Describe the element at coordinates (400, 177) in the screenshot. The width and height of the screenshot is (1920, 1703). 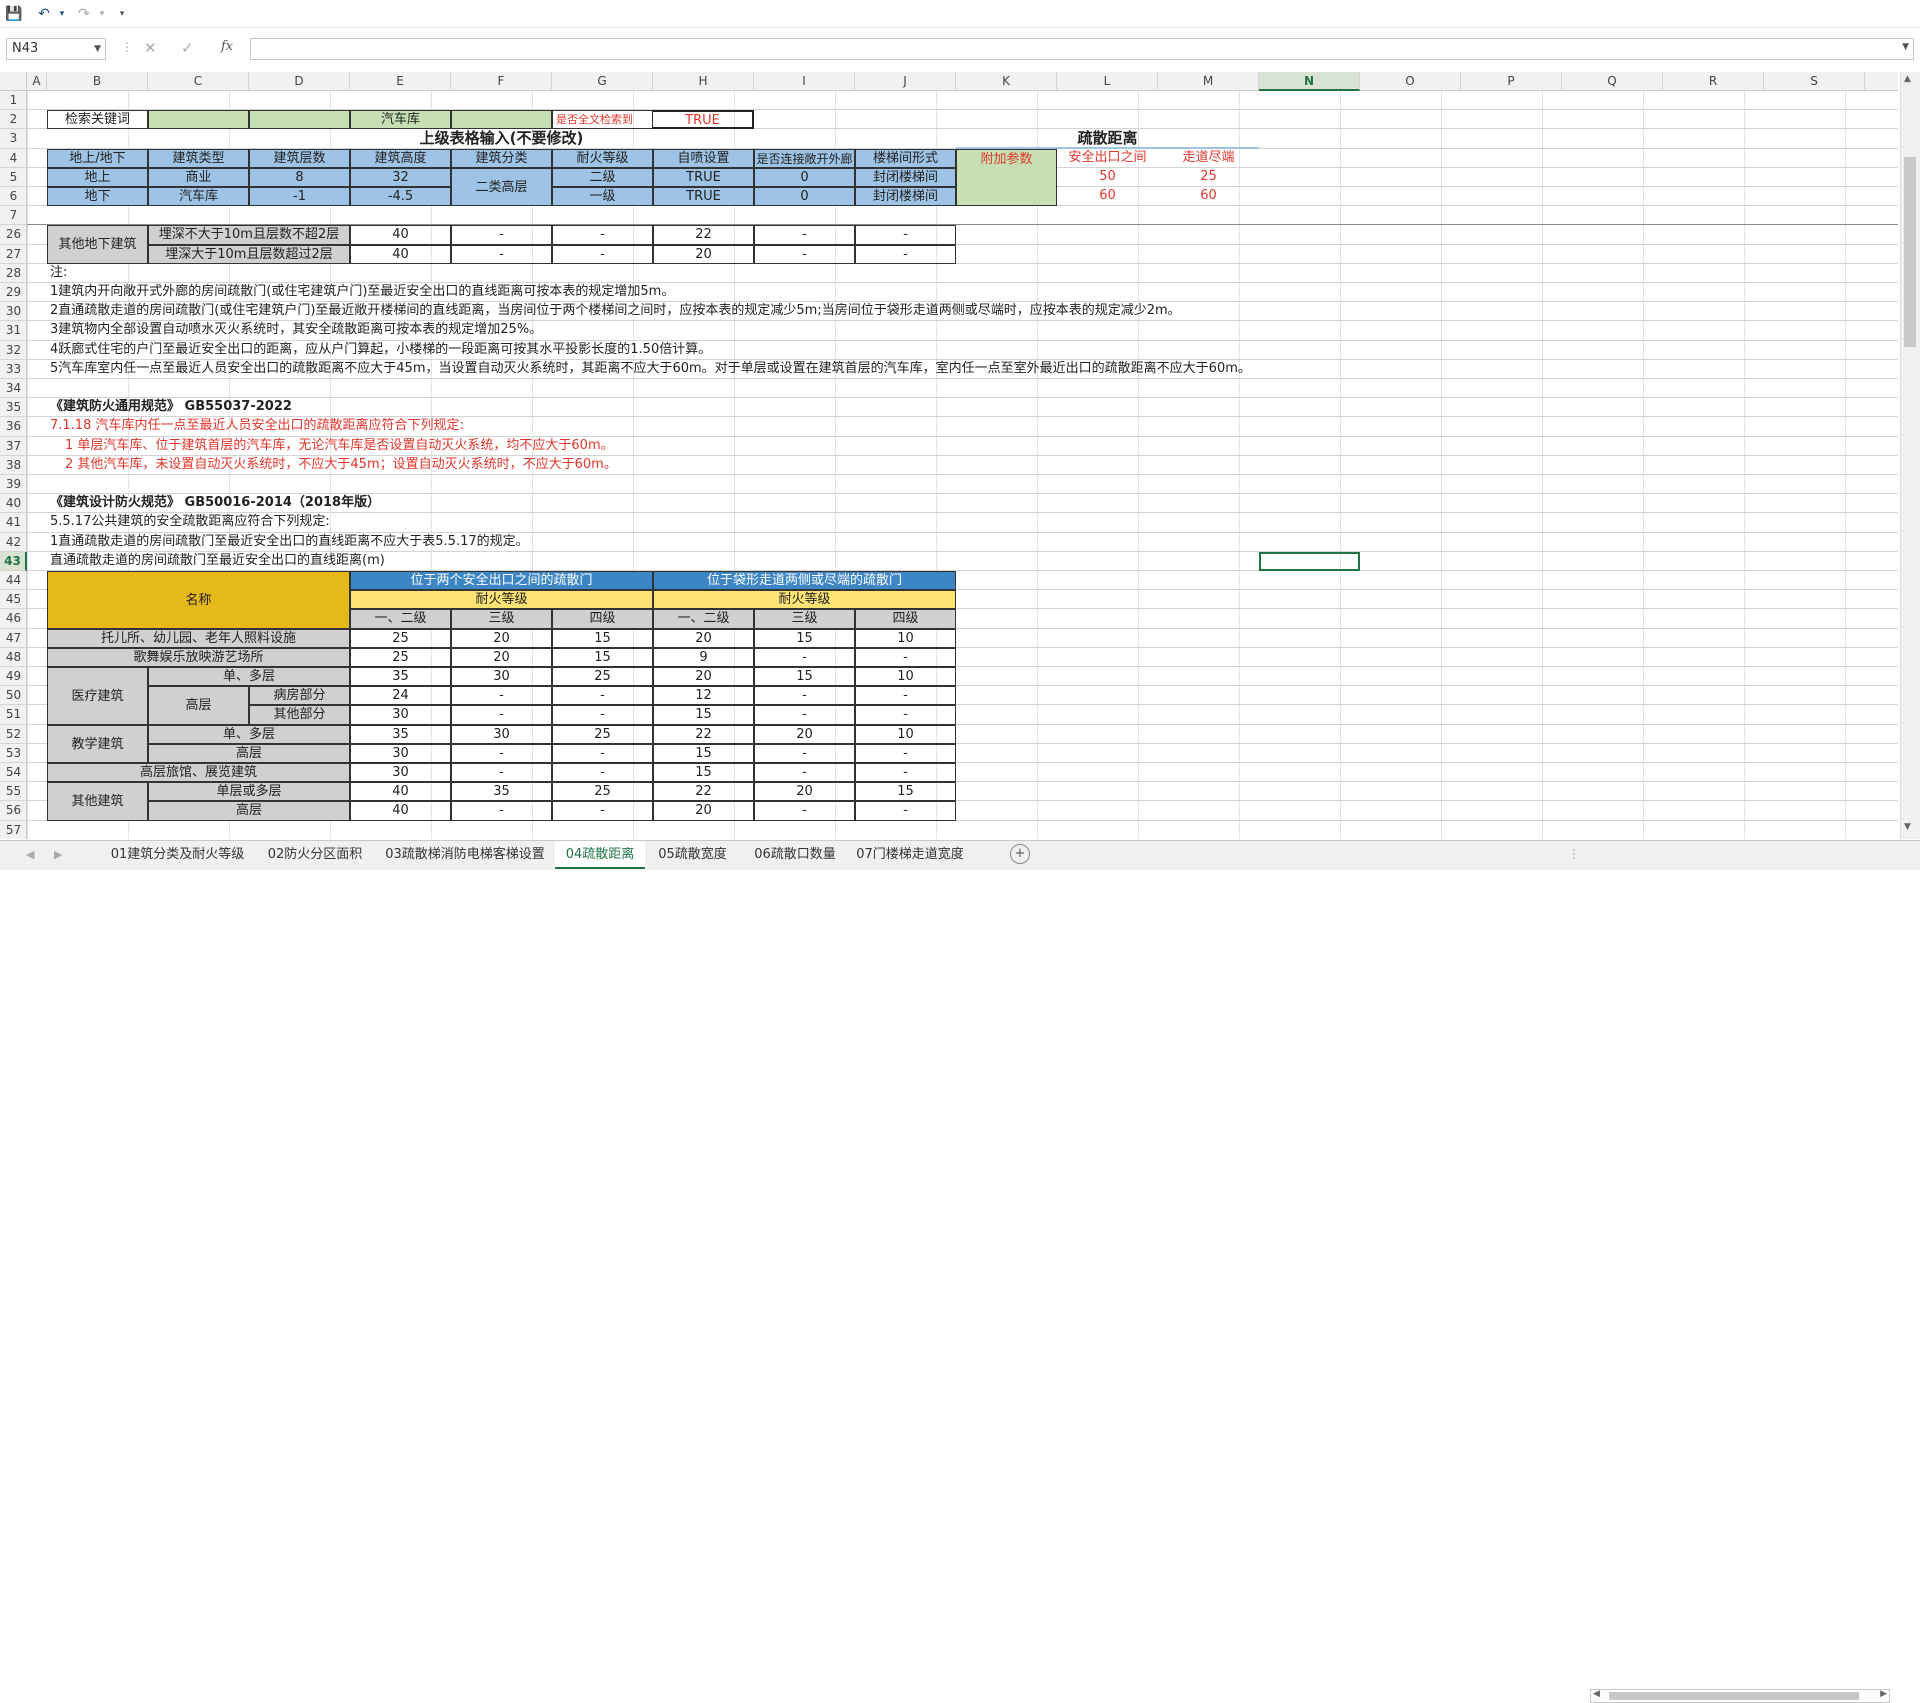
I see `input-cell: 32` at that location.